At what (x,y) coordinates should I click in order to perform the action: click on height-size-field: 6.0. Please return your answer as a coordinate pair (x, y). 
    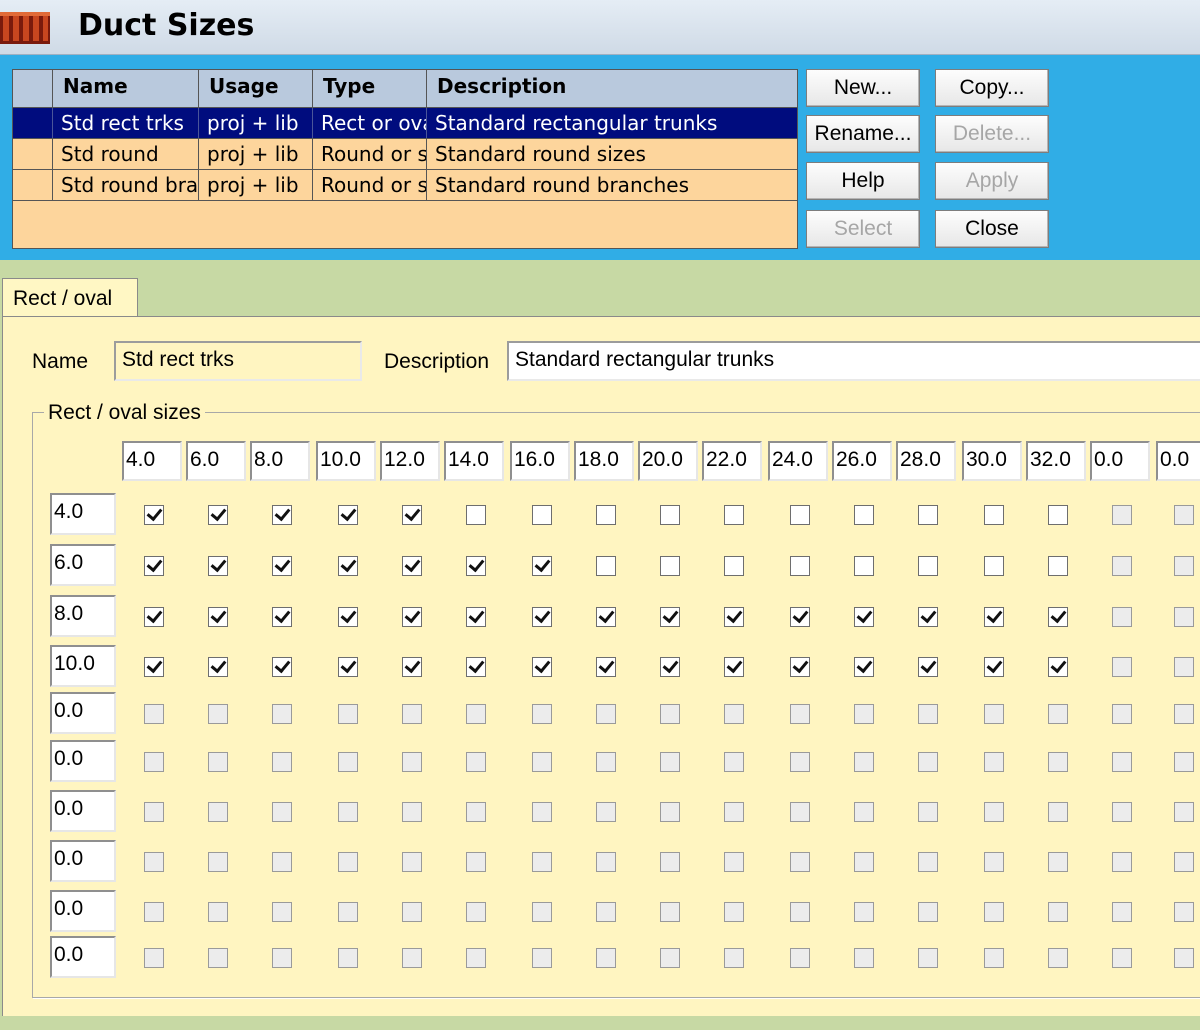
    Looking at the image, I should click on (83, 565).